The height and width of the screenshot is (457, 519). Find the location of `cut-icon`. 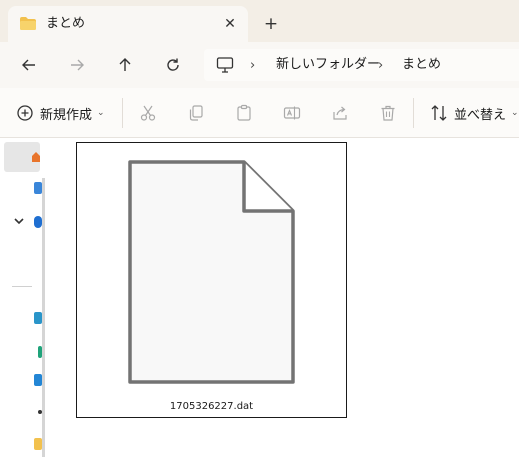

cut-icon is located at coordinates (148, 113).